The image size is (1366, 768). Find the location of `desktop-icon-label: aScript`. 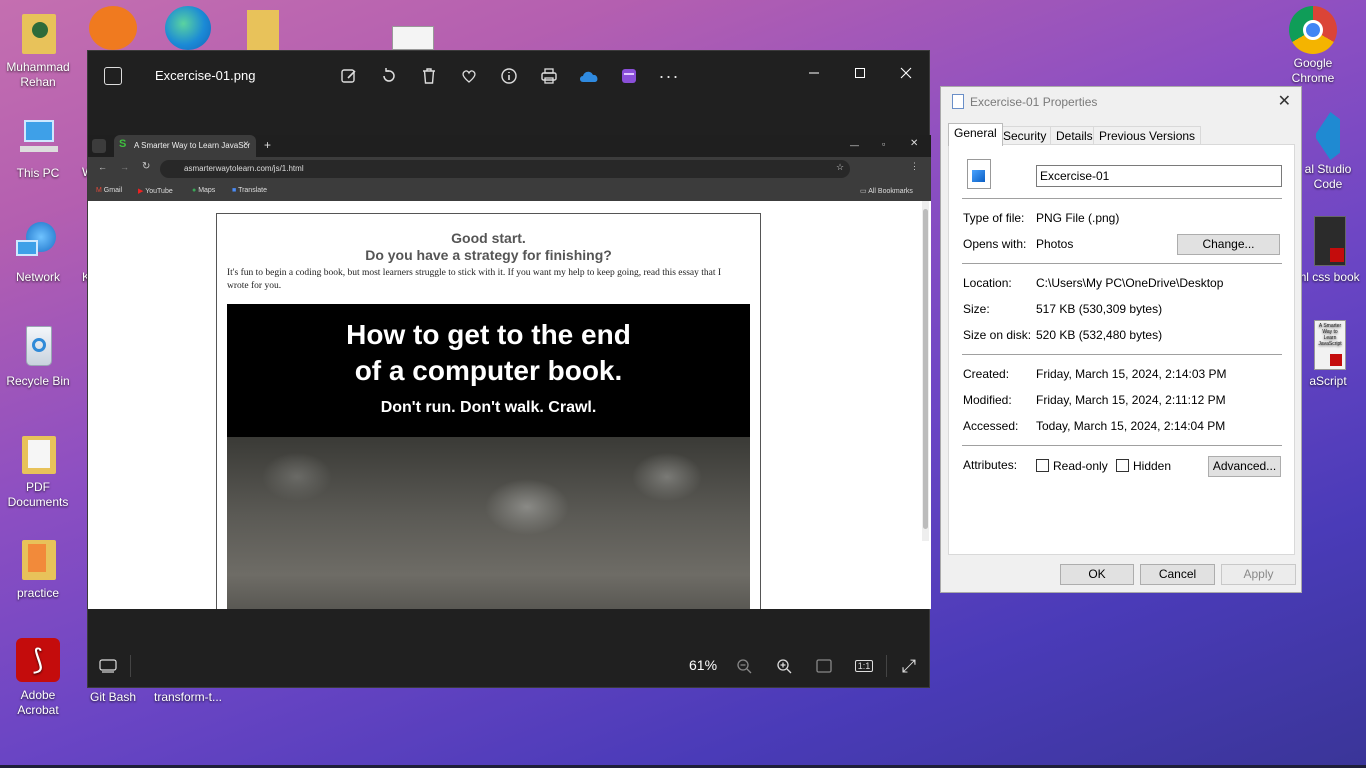

desktop-icon-label: aScript is located at coordinates (1328, 381).